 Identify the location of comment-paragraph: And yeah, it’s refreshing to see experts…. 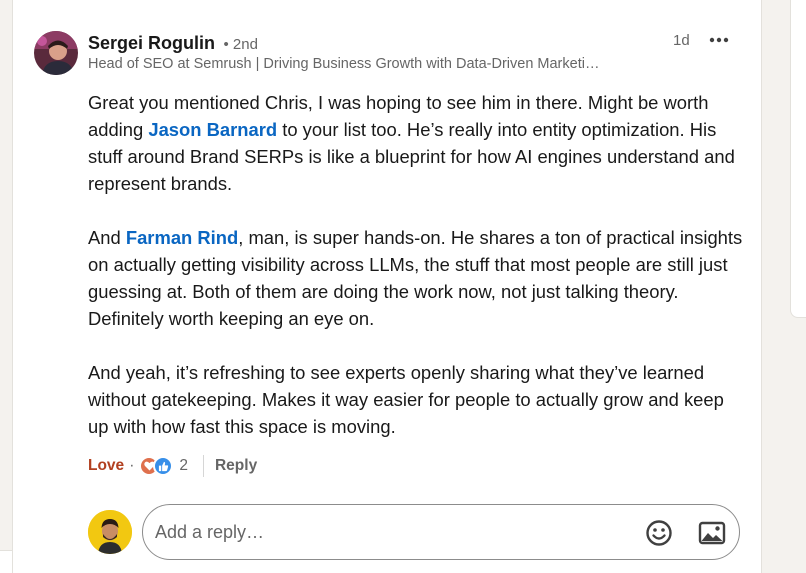
(406, 399).